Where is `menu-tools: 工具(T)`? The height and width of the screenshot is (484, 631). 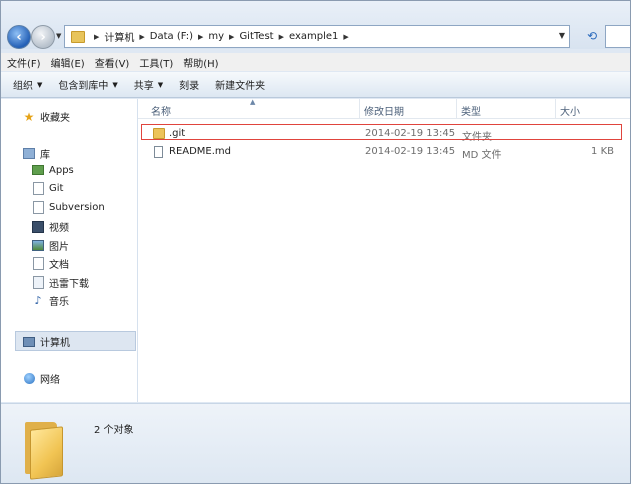 menu-tools: 工具(T) is located at coordinates (156, 62).